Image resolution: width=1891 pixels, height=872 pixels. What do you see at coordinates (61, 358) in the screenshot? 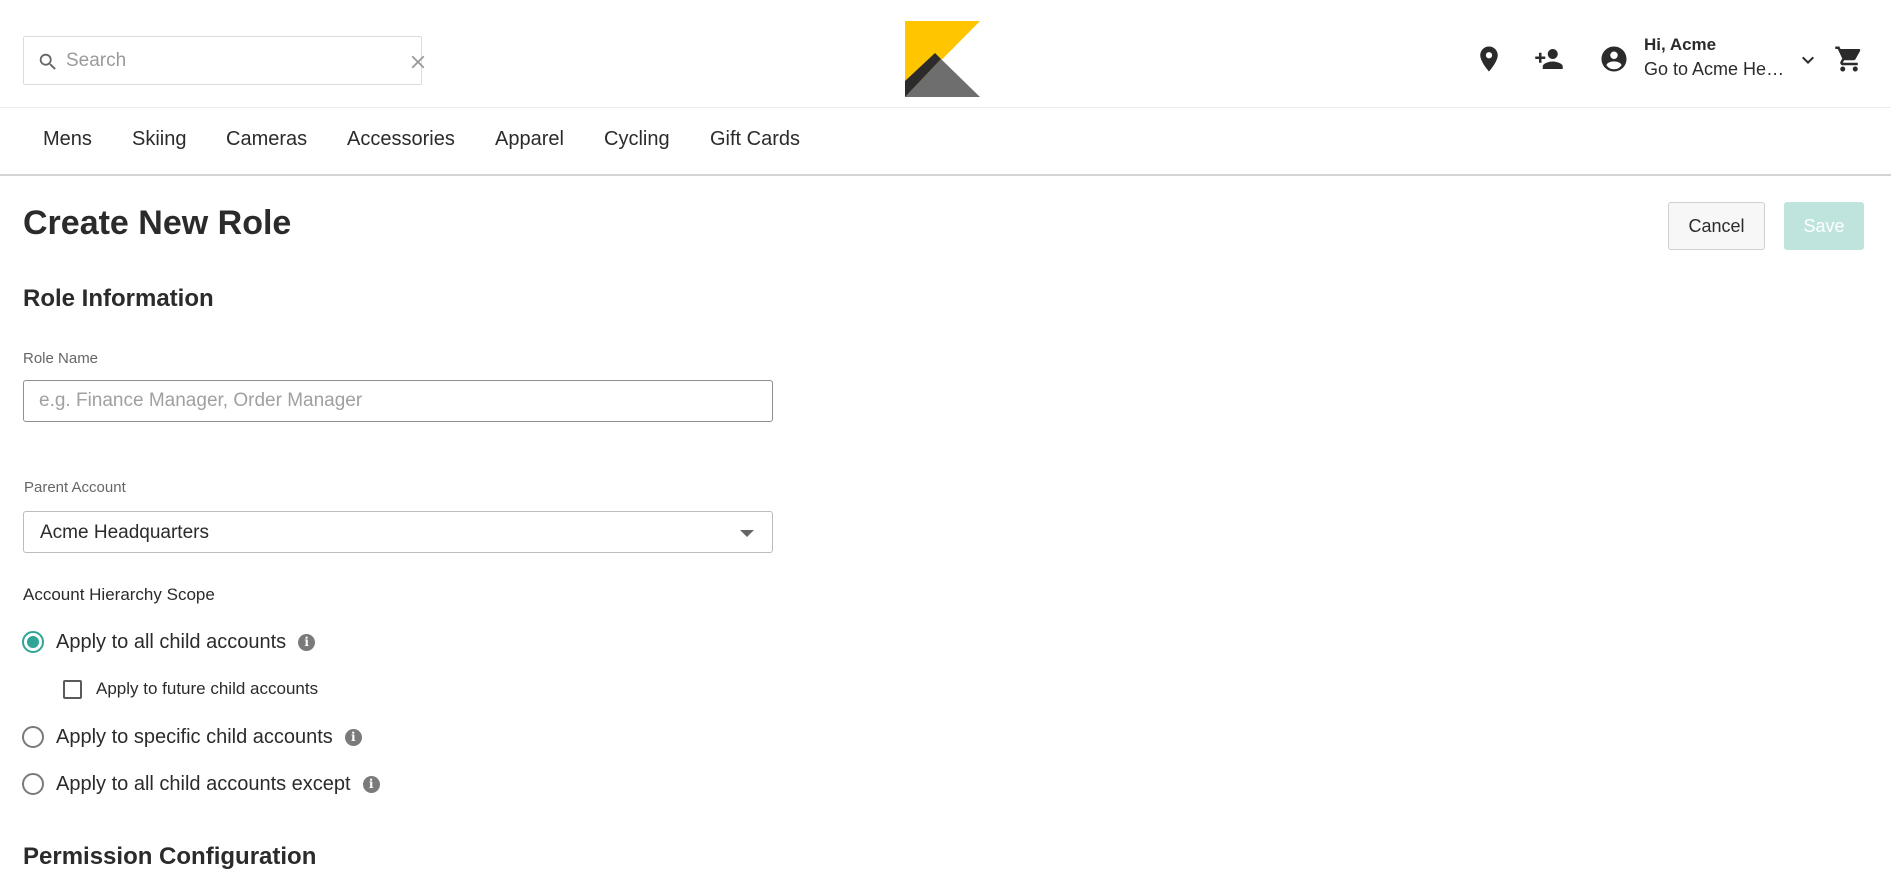
I see `role-name-label: Role Name` at bounding box center [61, 358].